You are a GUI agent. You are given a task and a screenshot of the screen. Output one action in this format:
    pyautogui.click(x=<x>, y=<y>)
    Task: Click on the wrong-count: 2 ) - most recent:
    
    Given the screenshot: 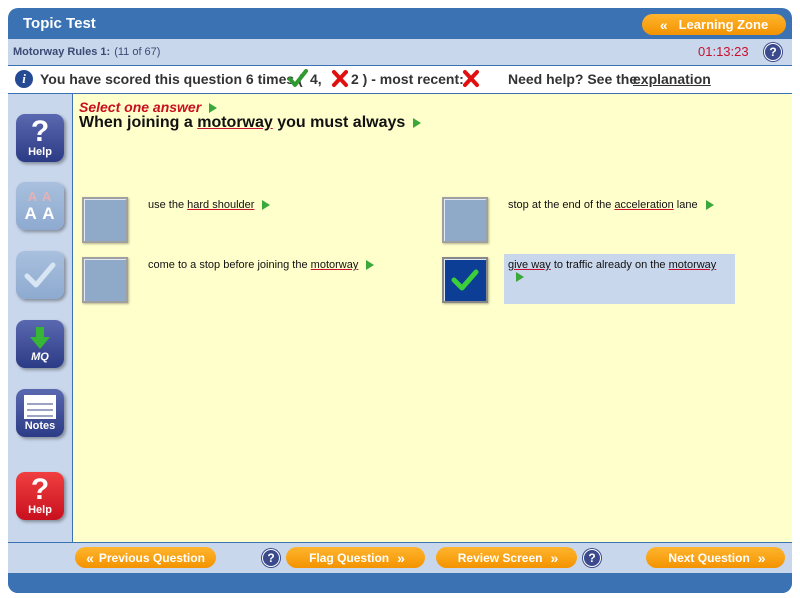 What is the action you would take?
    pyautogui.click(x=407, y=79)
    